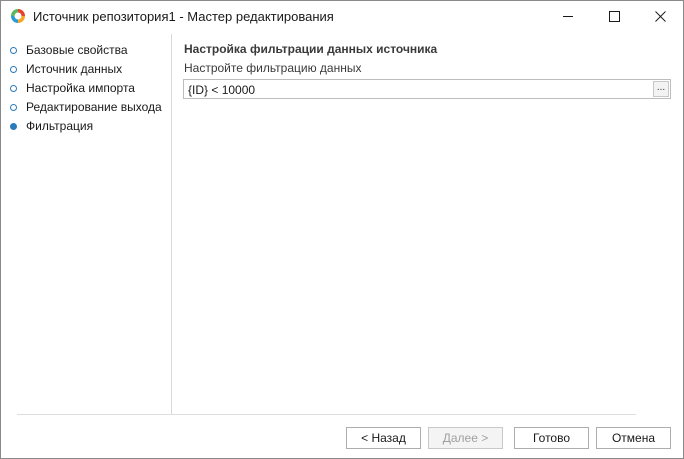 This screenshot has width=684, height=459. Describe the element at coordinates (311, 49) in the screenshot. I see `section-title: Настройка фильтрации данных источника` at that location.